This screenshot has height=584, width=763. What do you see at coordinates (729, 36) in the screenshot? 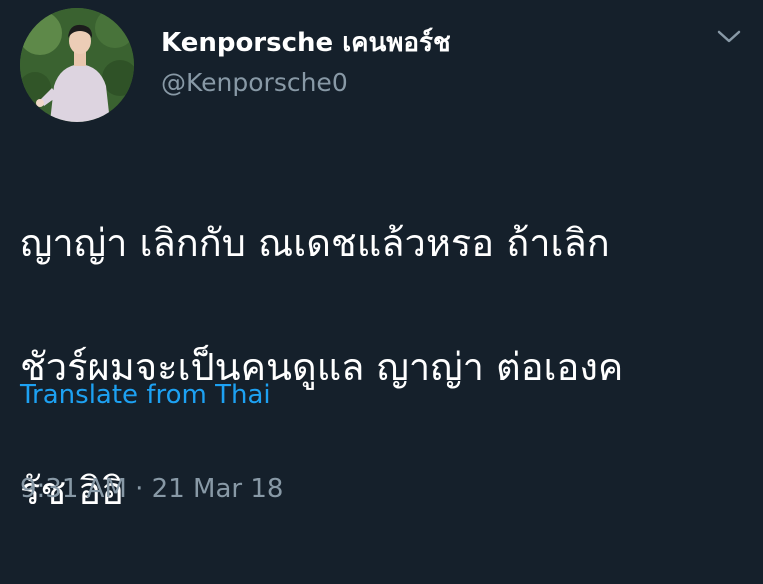
I see `chevron-down-icon` at bounding box center [729, 36].